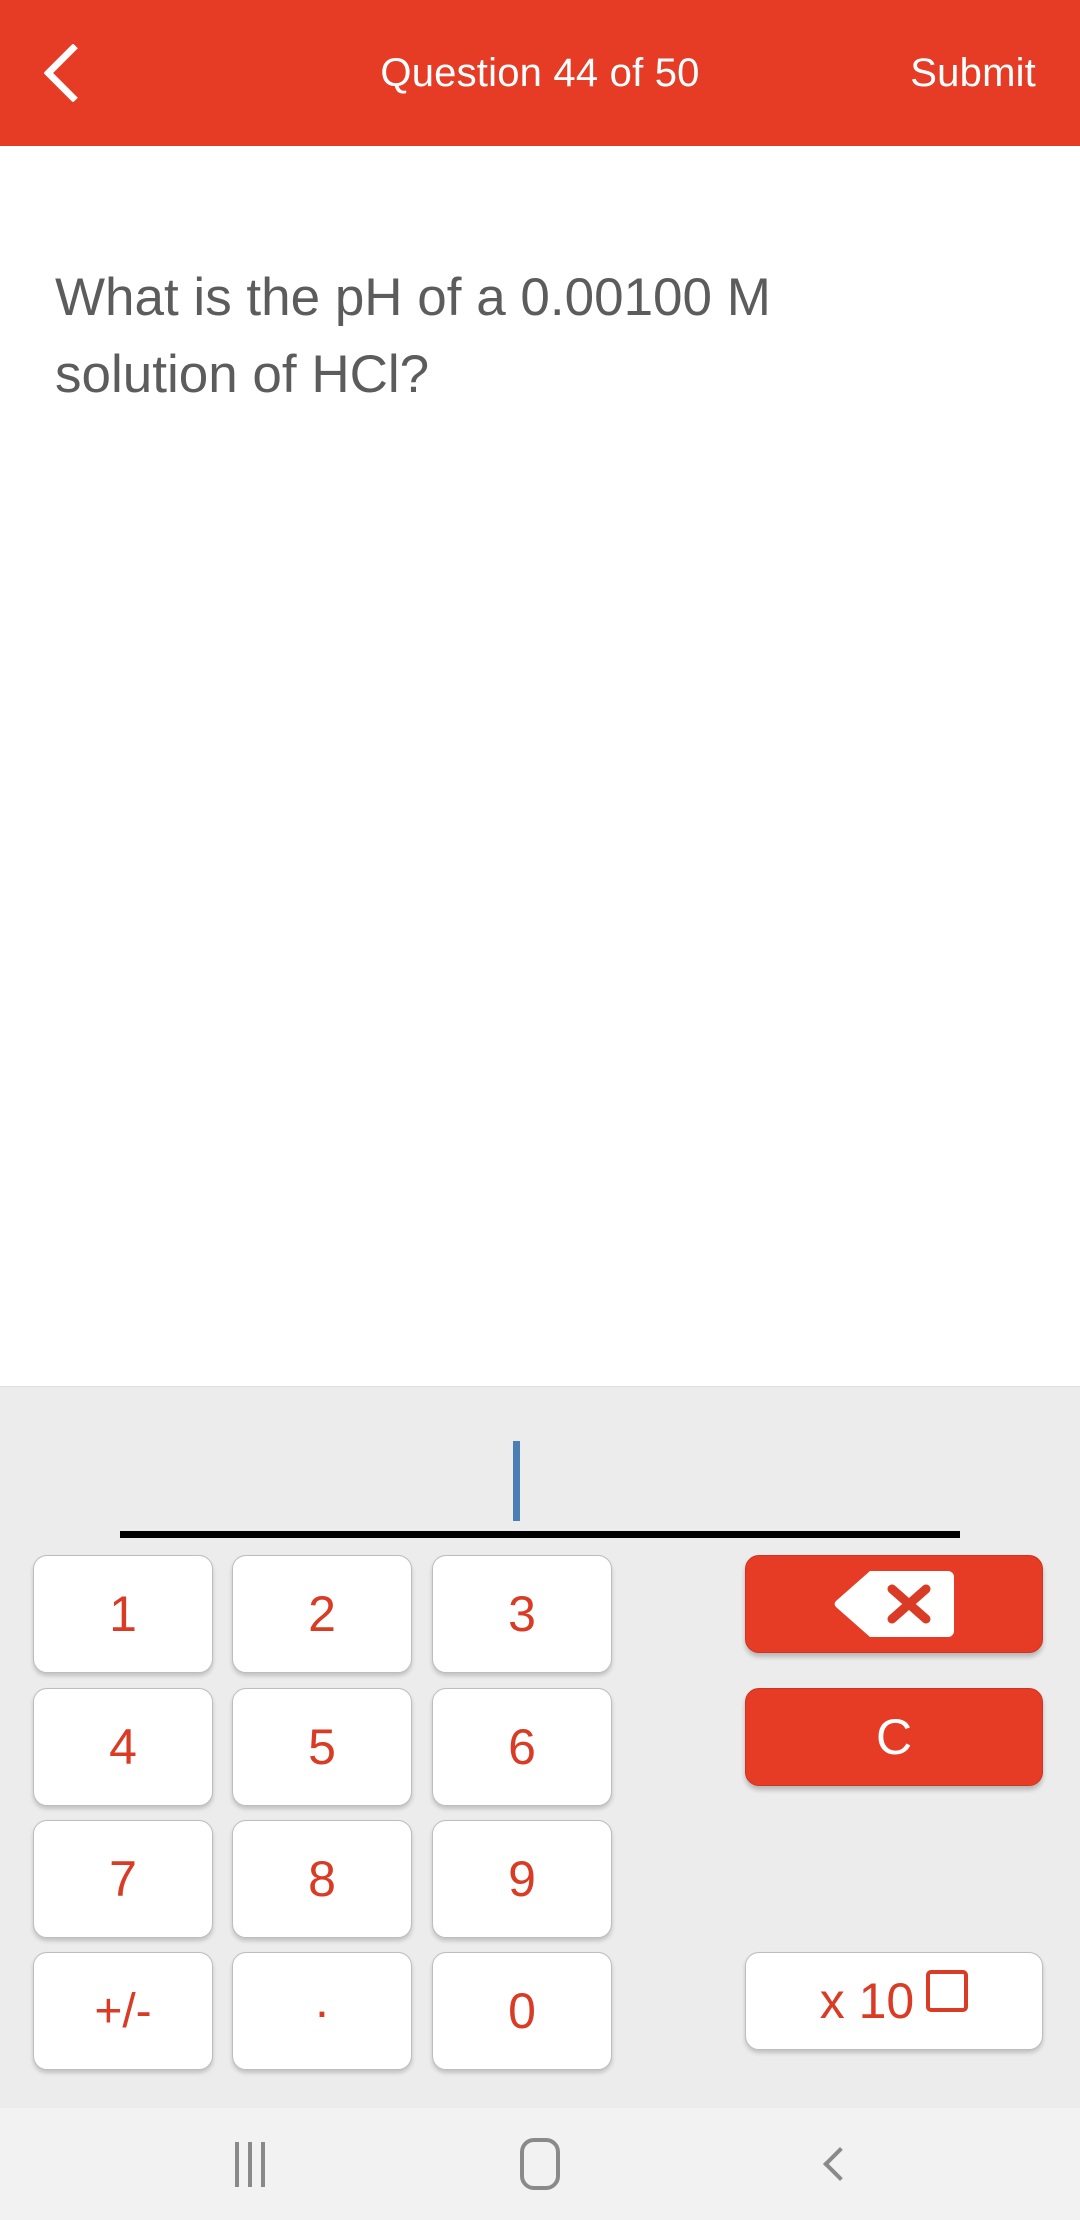 The width and height of the screenshot is (1080, 2220). I want to click on key-9: 9, so click(522, 1879).